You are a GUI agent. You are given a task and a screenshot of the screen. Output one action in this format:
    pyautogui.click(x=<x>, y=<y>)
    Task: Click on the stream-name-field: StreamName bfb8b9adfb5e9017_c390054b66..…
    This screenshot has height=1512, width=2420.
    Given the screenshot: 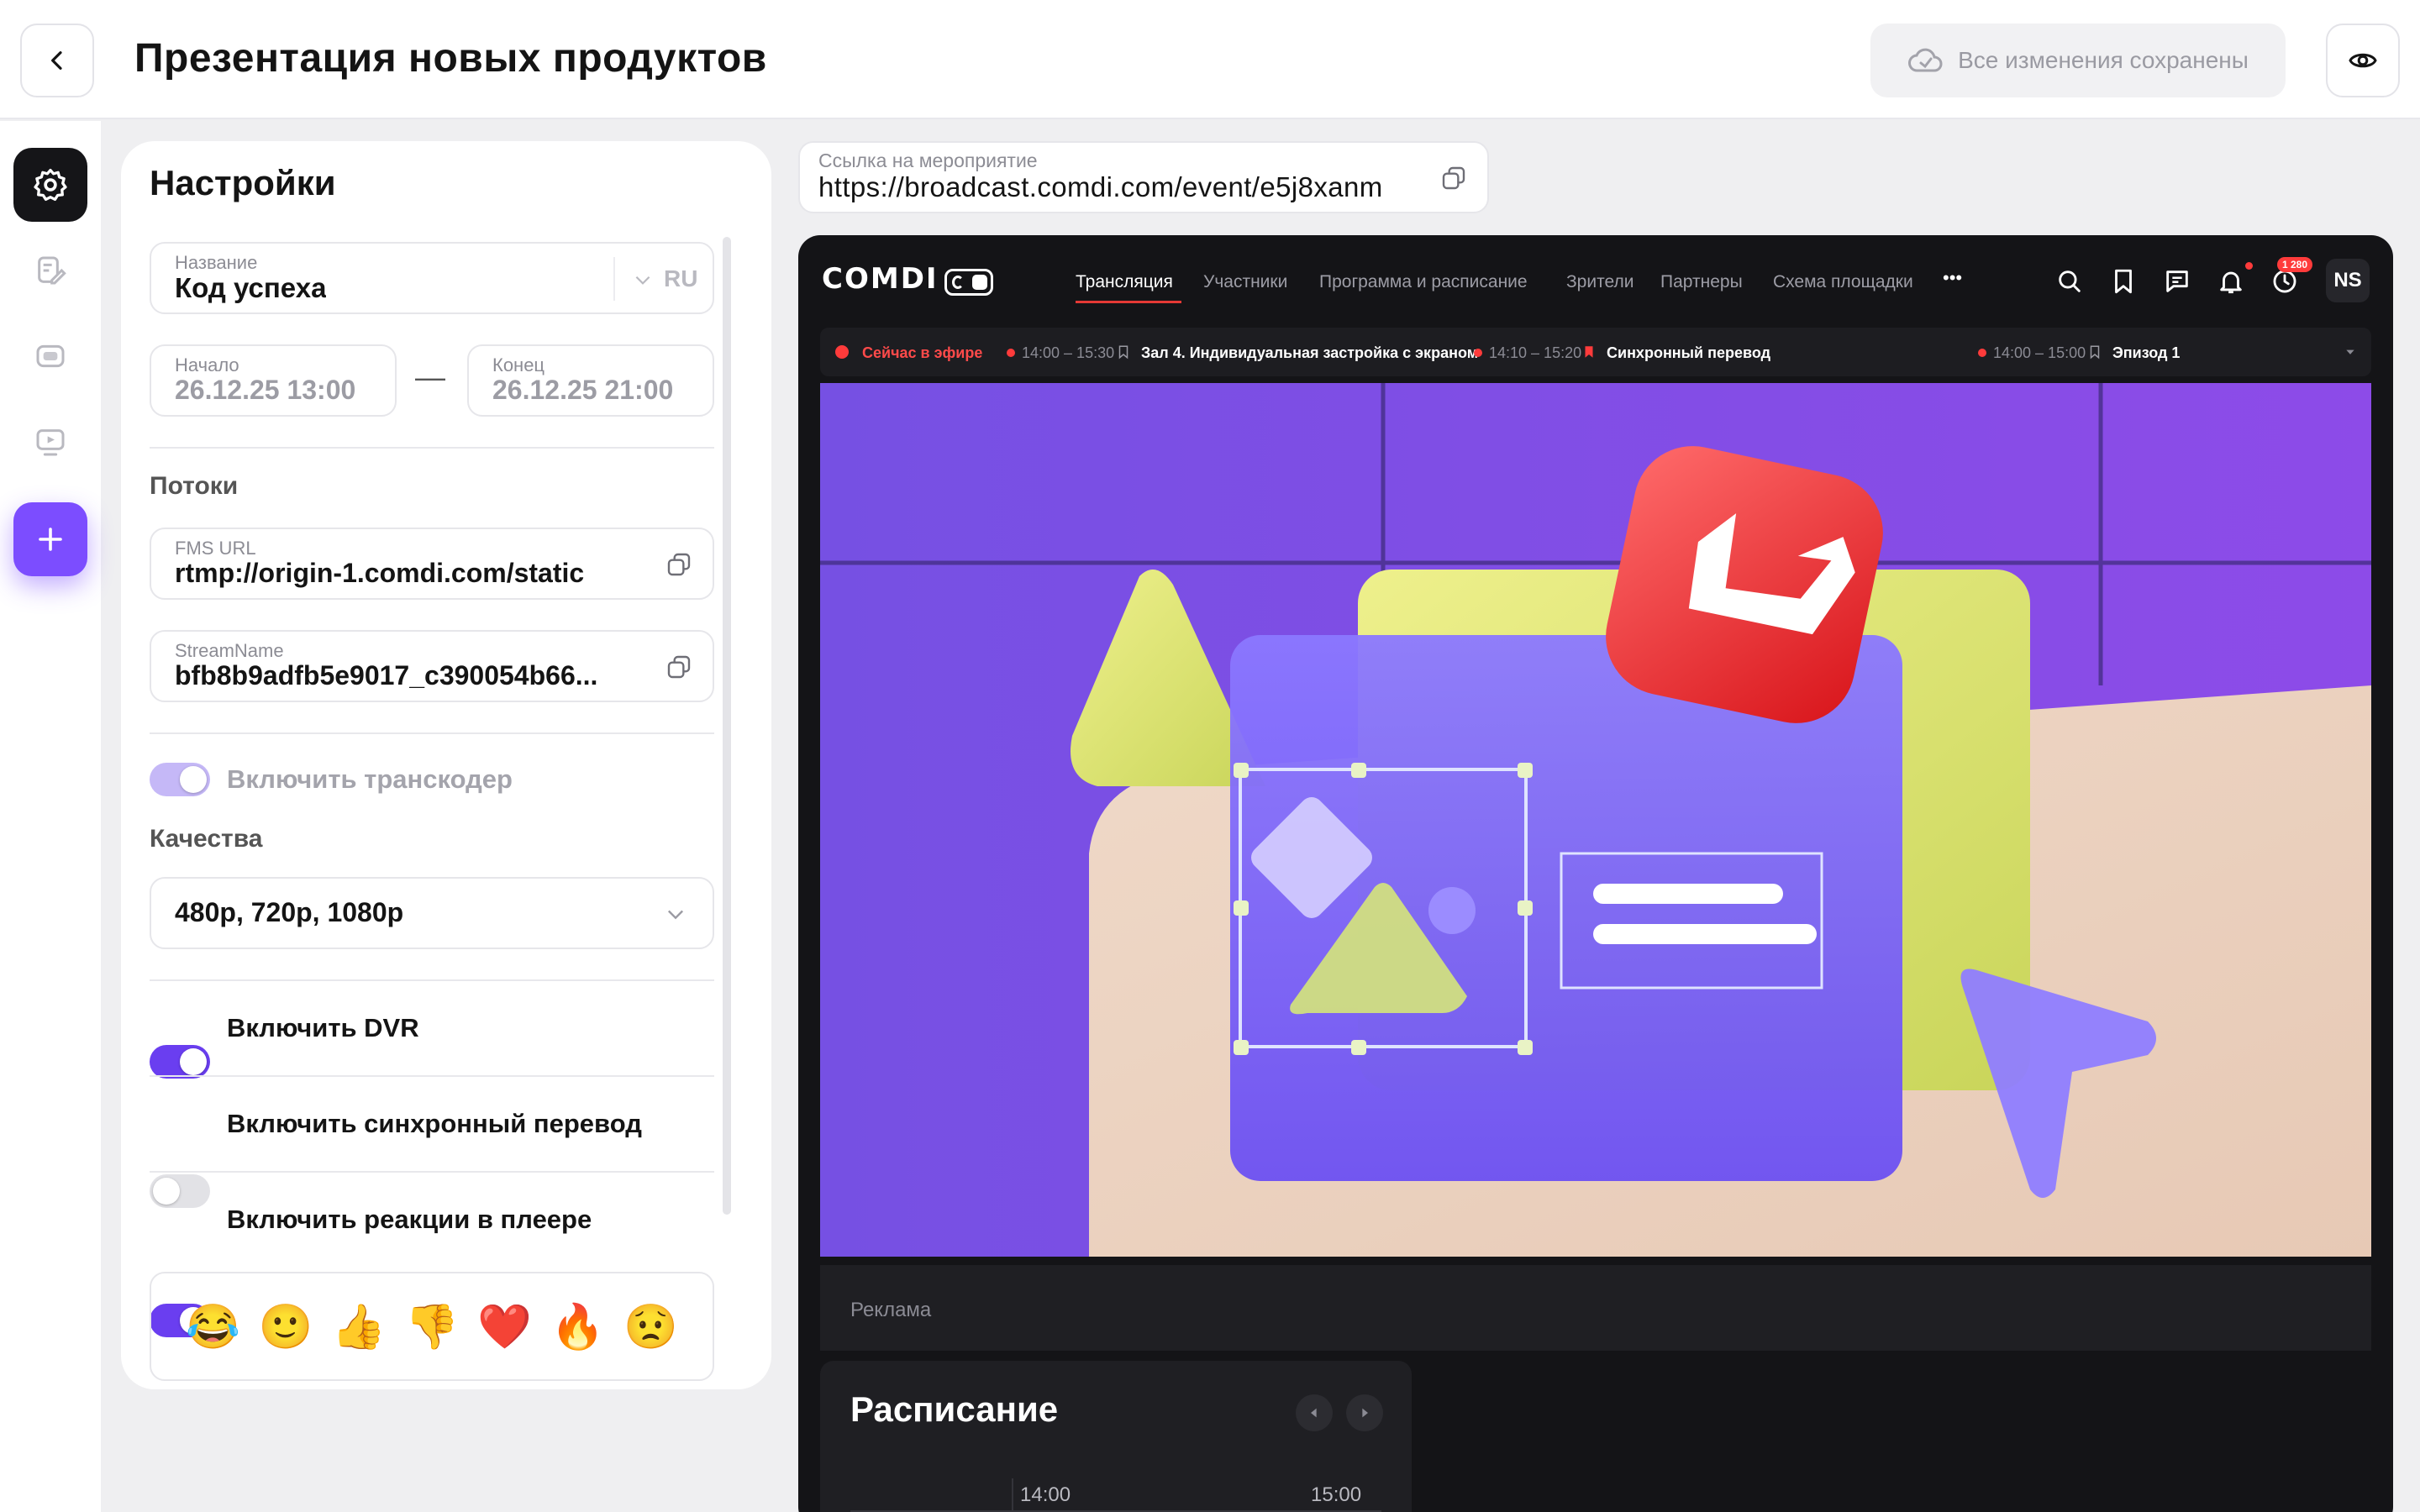 What is the action you would take?
    pyautogui.click(x=432, y=666)
    